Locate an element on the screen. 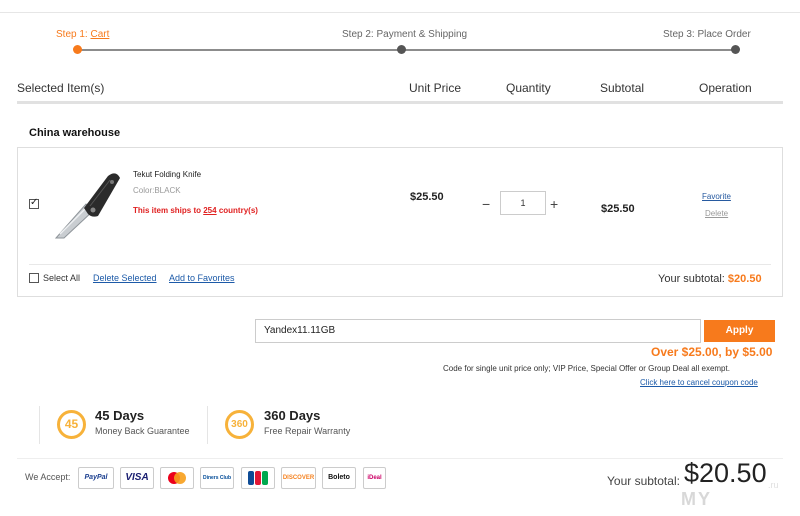 The image size is (800, 516). progress-track is located at coordinates (409, 50).